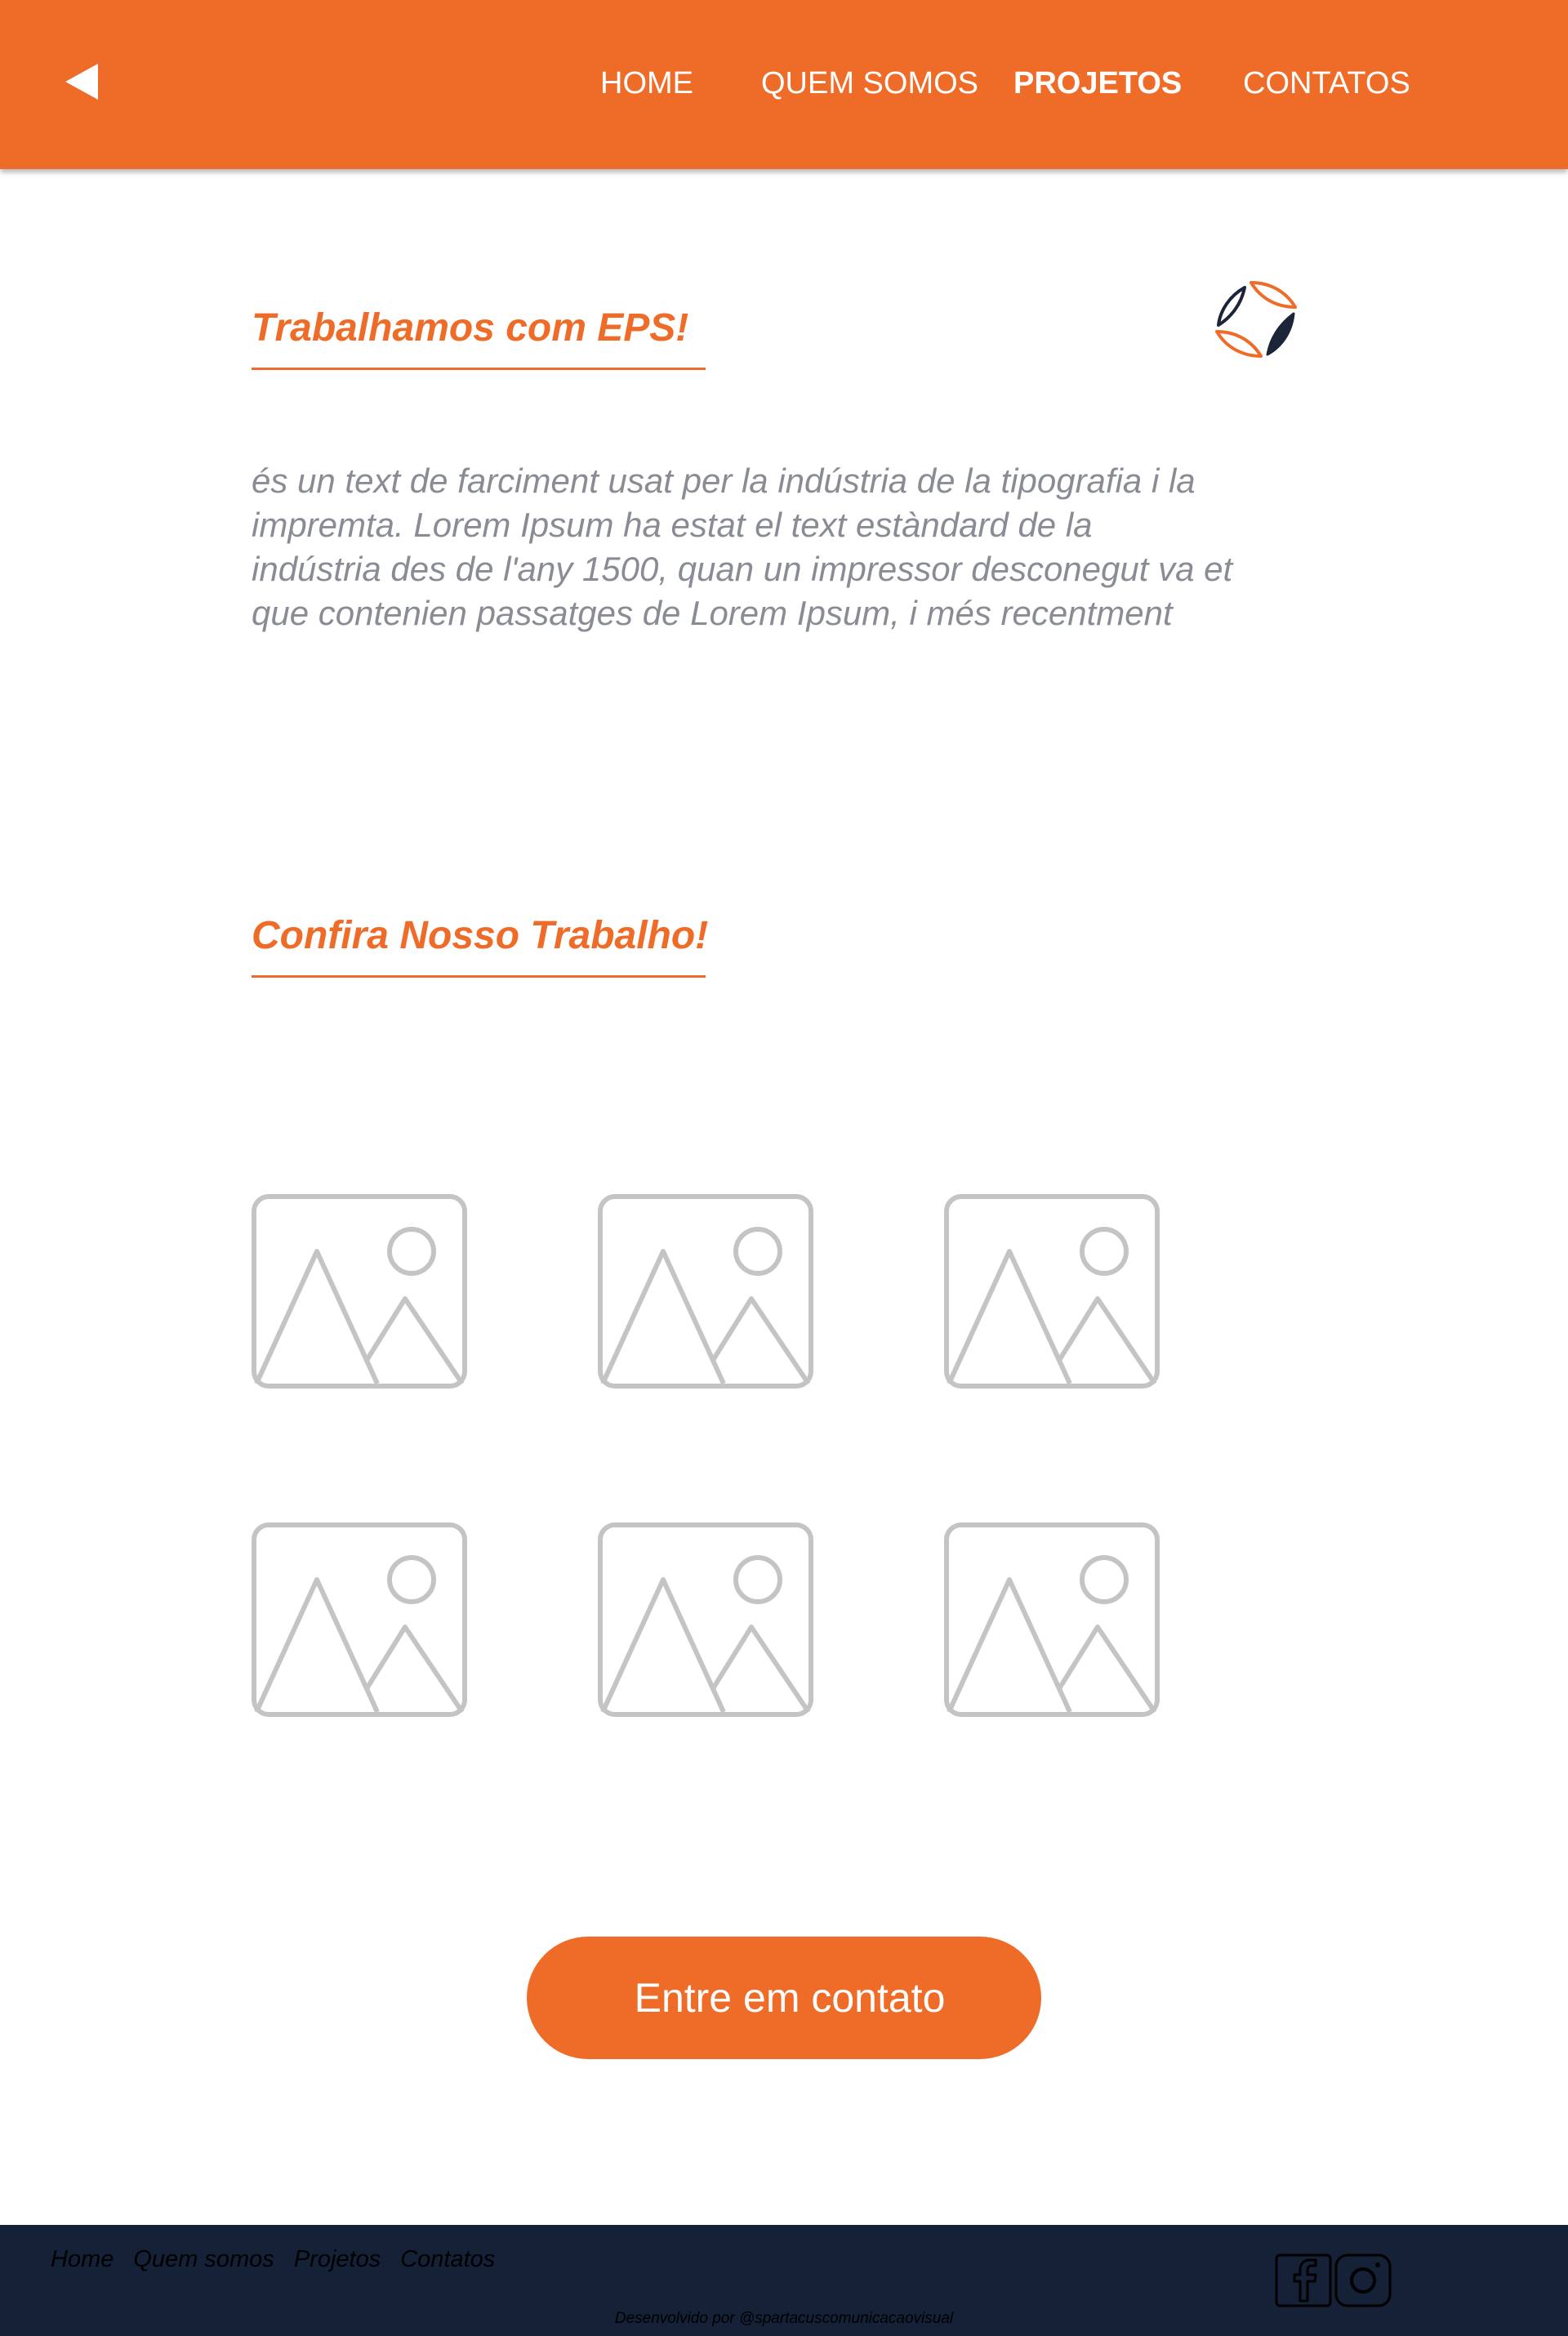 Image resolution: width=1568 pixels, height=2336 pixels. I want to click on footer-link-projetos: Projetos, so click(337, 2259).